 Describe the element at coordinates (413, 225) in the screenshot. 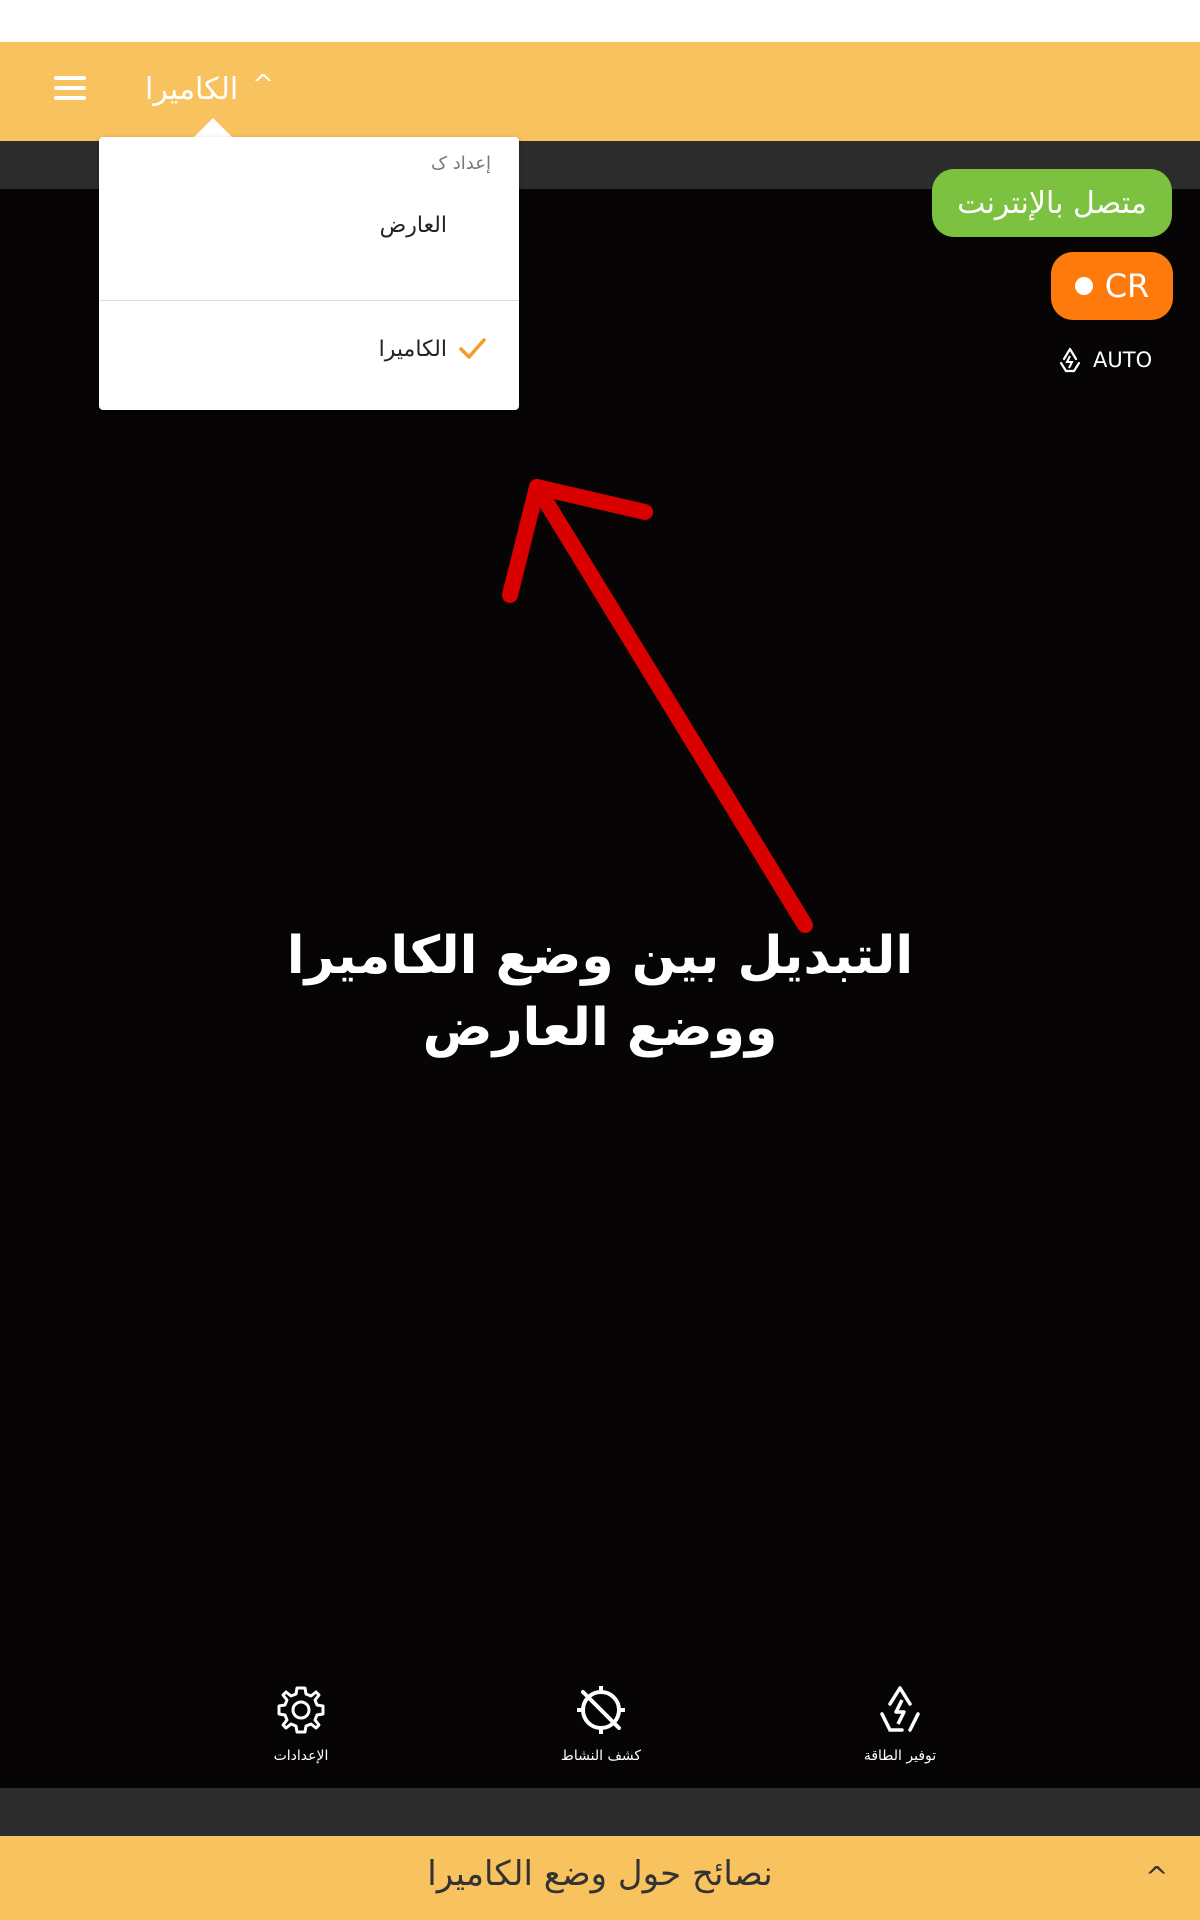

I see `option-label: العارض` at that location.